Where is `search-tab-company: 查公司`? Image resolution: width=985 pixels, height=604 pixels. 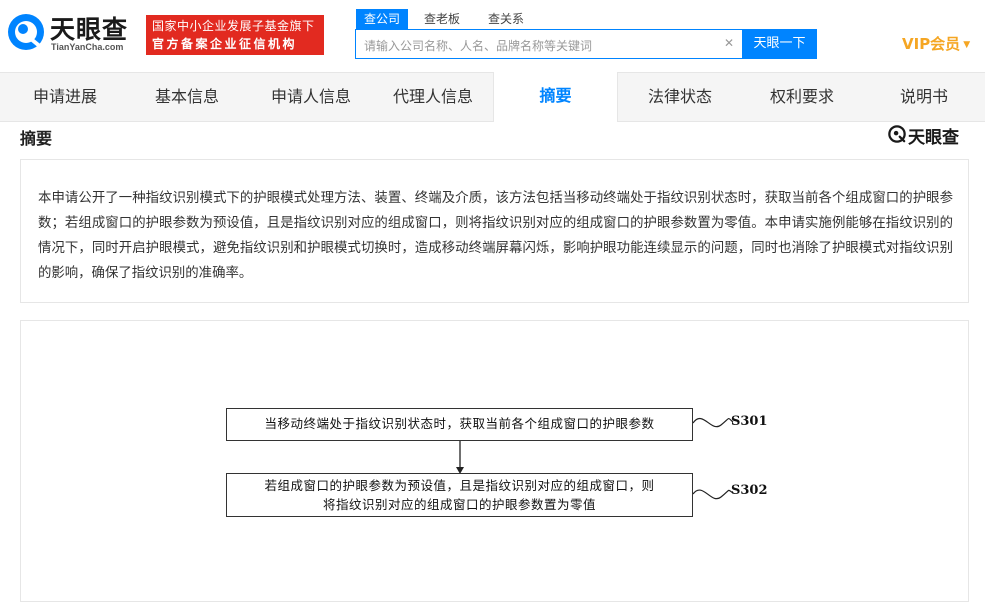
search-tab-company: 查公司 is located at coordinates (382, 19).